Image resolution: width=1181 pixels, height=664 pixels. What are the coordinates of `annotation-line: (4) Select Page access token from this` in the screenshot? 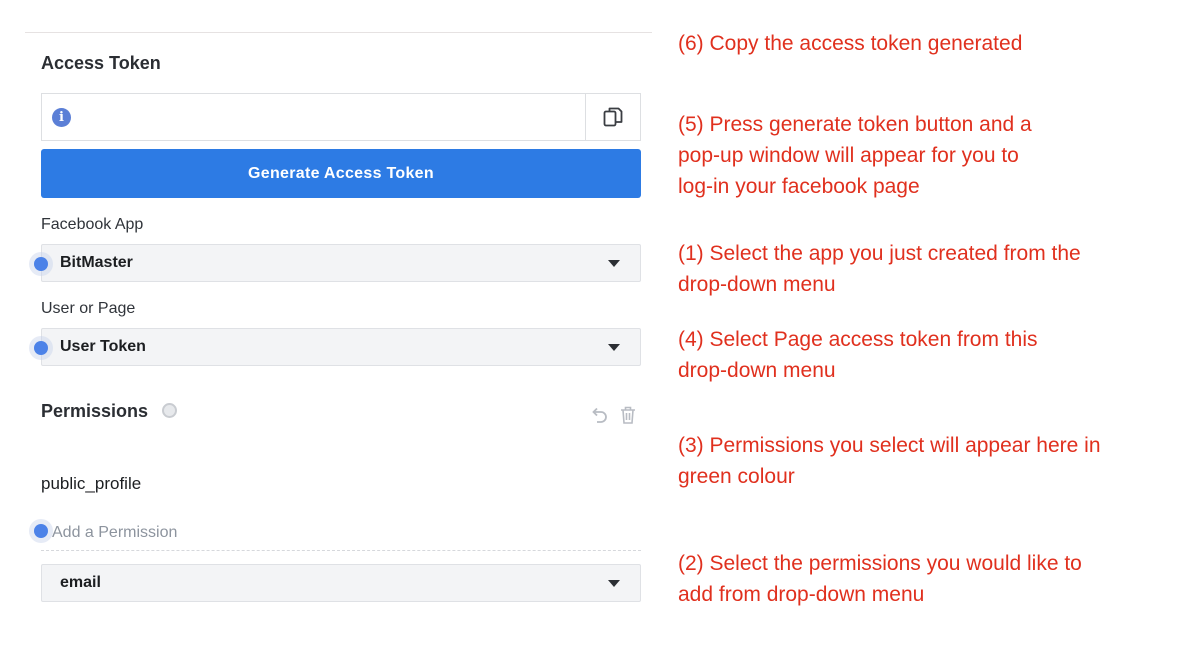 It's located at (858, 339).